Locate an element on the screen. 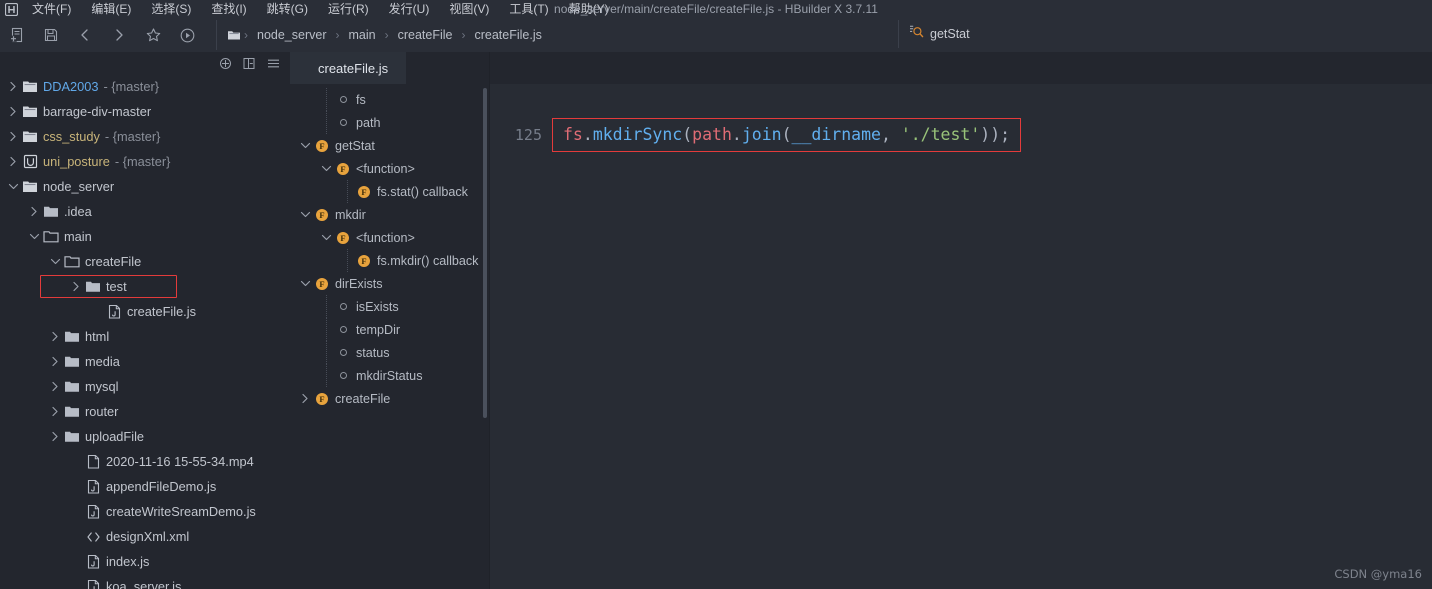 The height and width of the screenshot is (589, 1432). outline-row: Ffs.stat() callback is located at coordinates (389, 191).